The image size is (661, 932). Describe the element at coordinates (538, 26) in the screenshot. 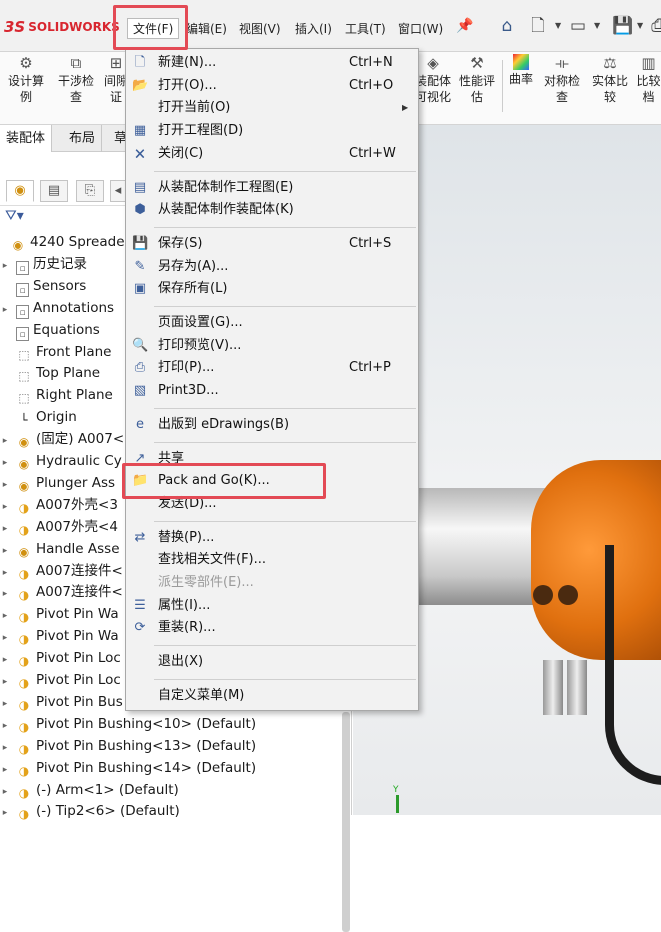

I see `new-document-icon: 🗋` at that location.